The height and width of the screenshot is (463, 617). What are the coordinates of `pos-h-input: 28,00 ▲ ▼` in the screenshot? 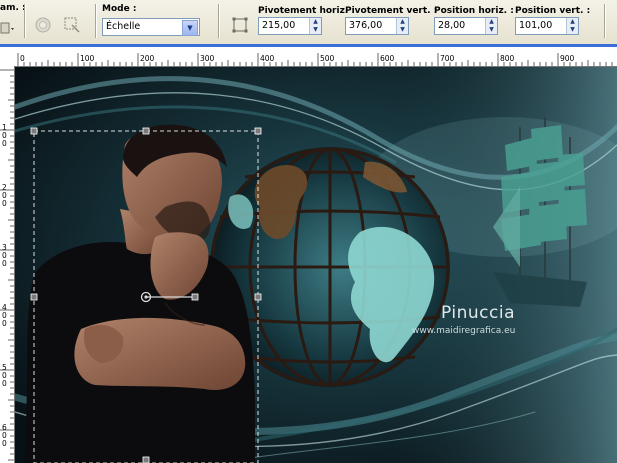 It's located at (466, 26).